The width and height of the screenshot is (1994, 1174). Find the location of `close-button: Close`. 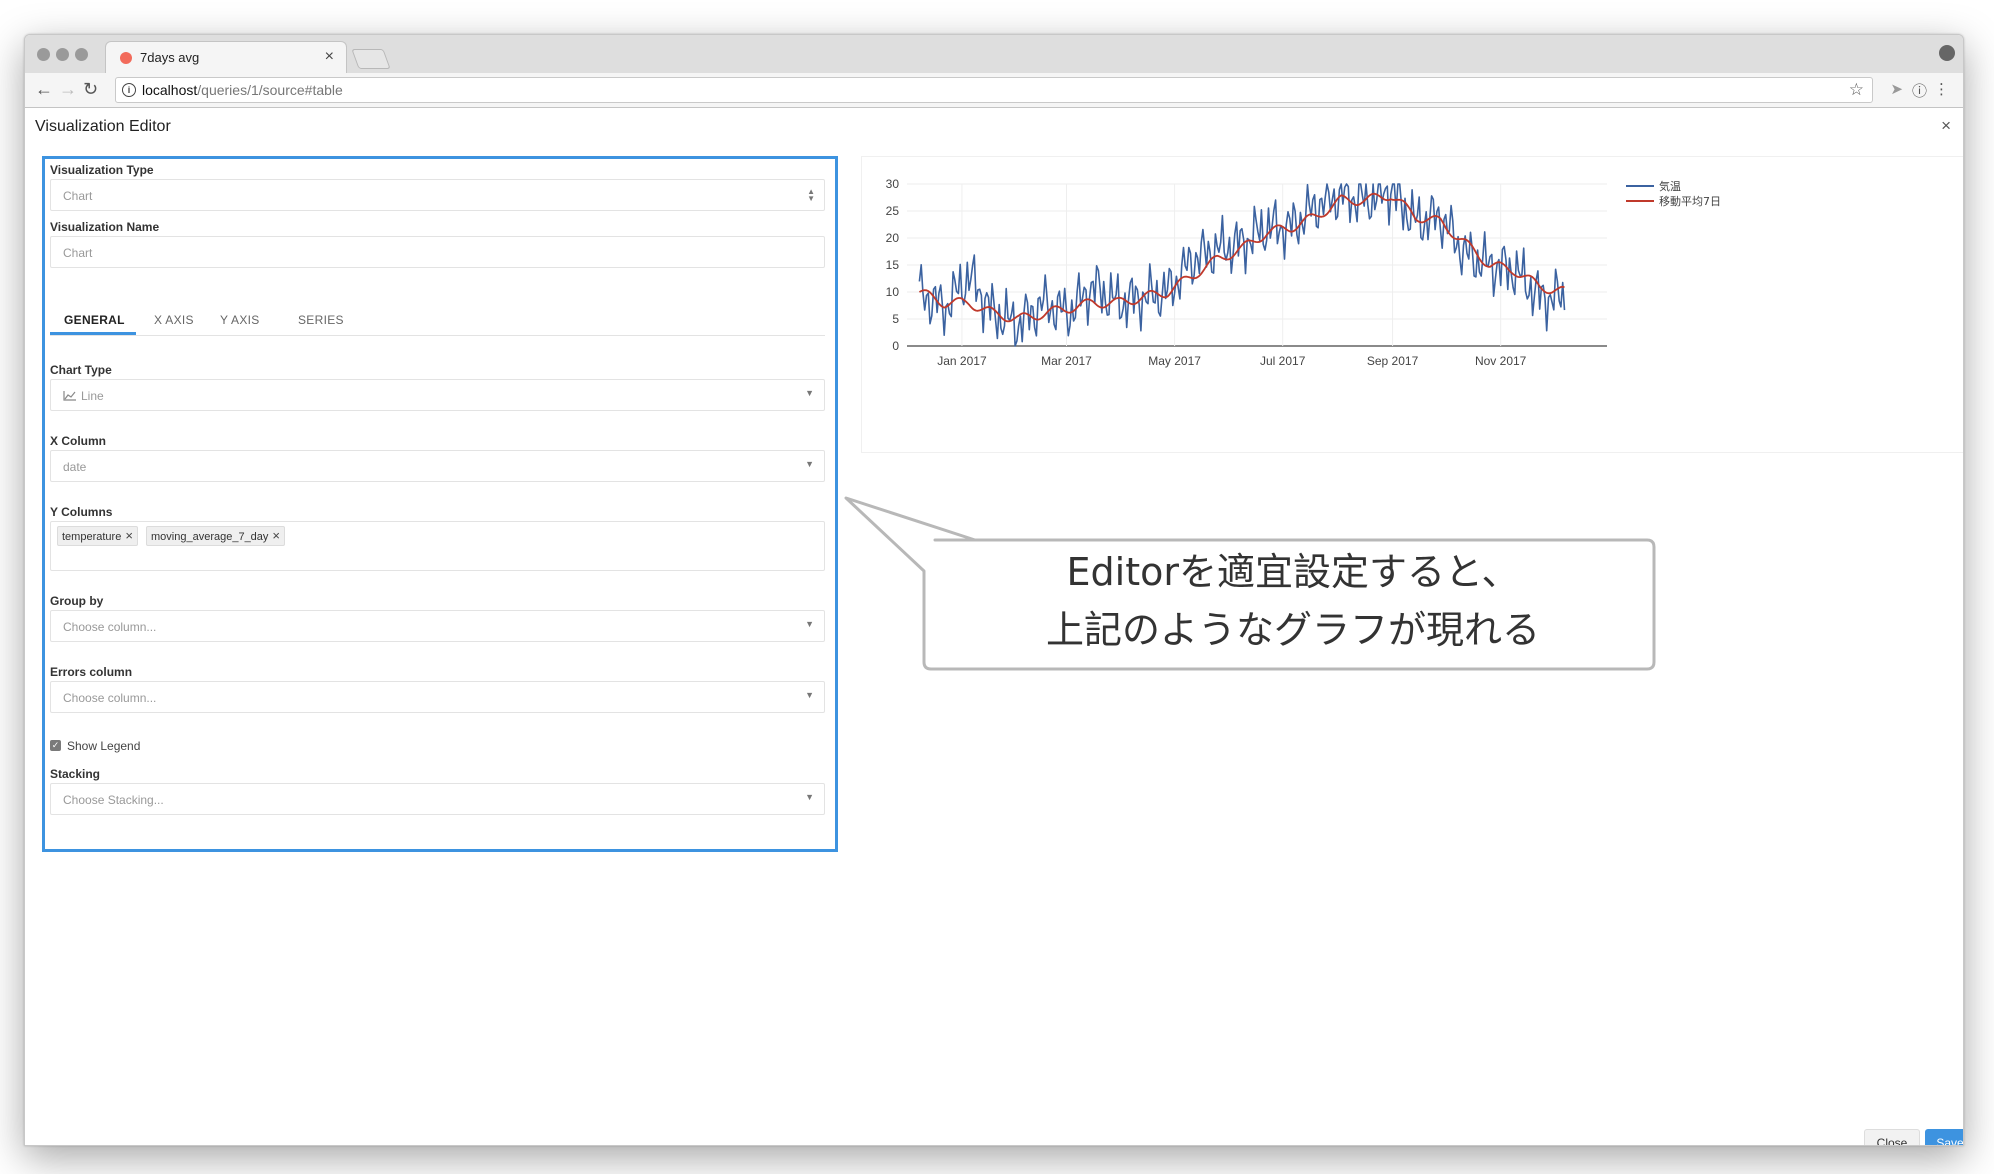

close-button: Close is located at coordinates (1892, 1137).